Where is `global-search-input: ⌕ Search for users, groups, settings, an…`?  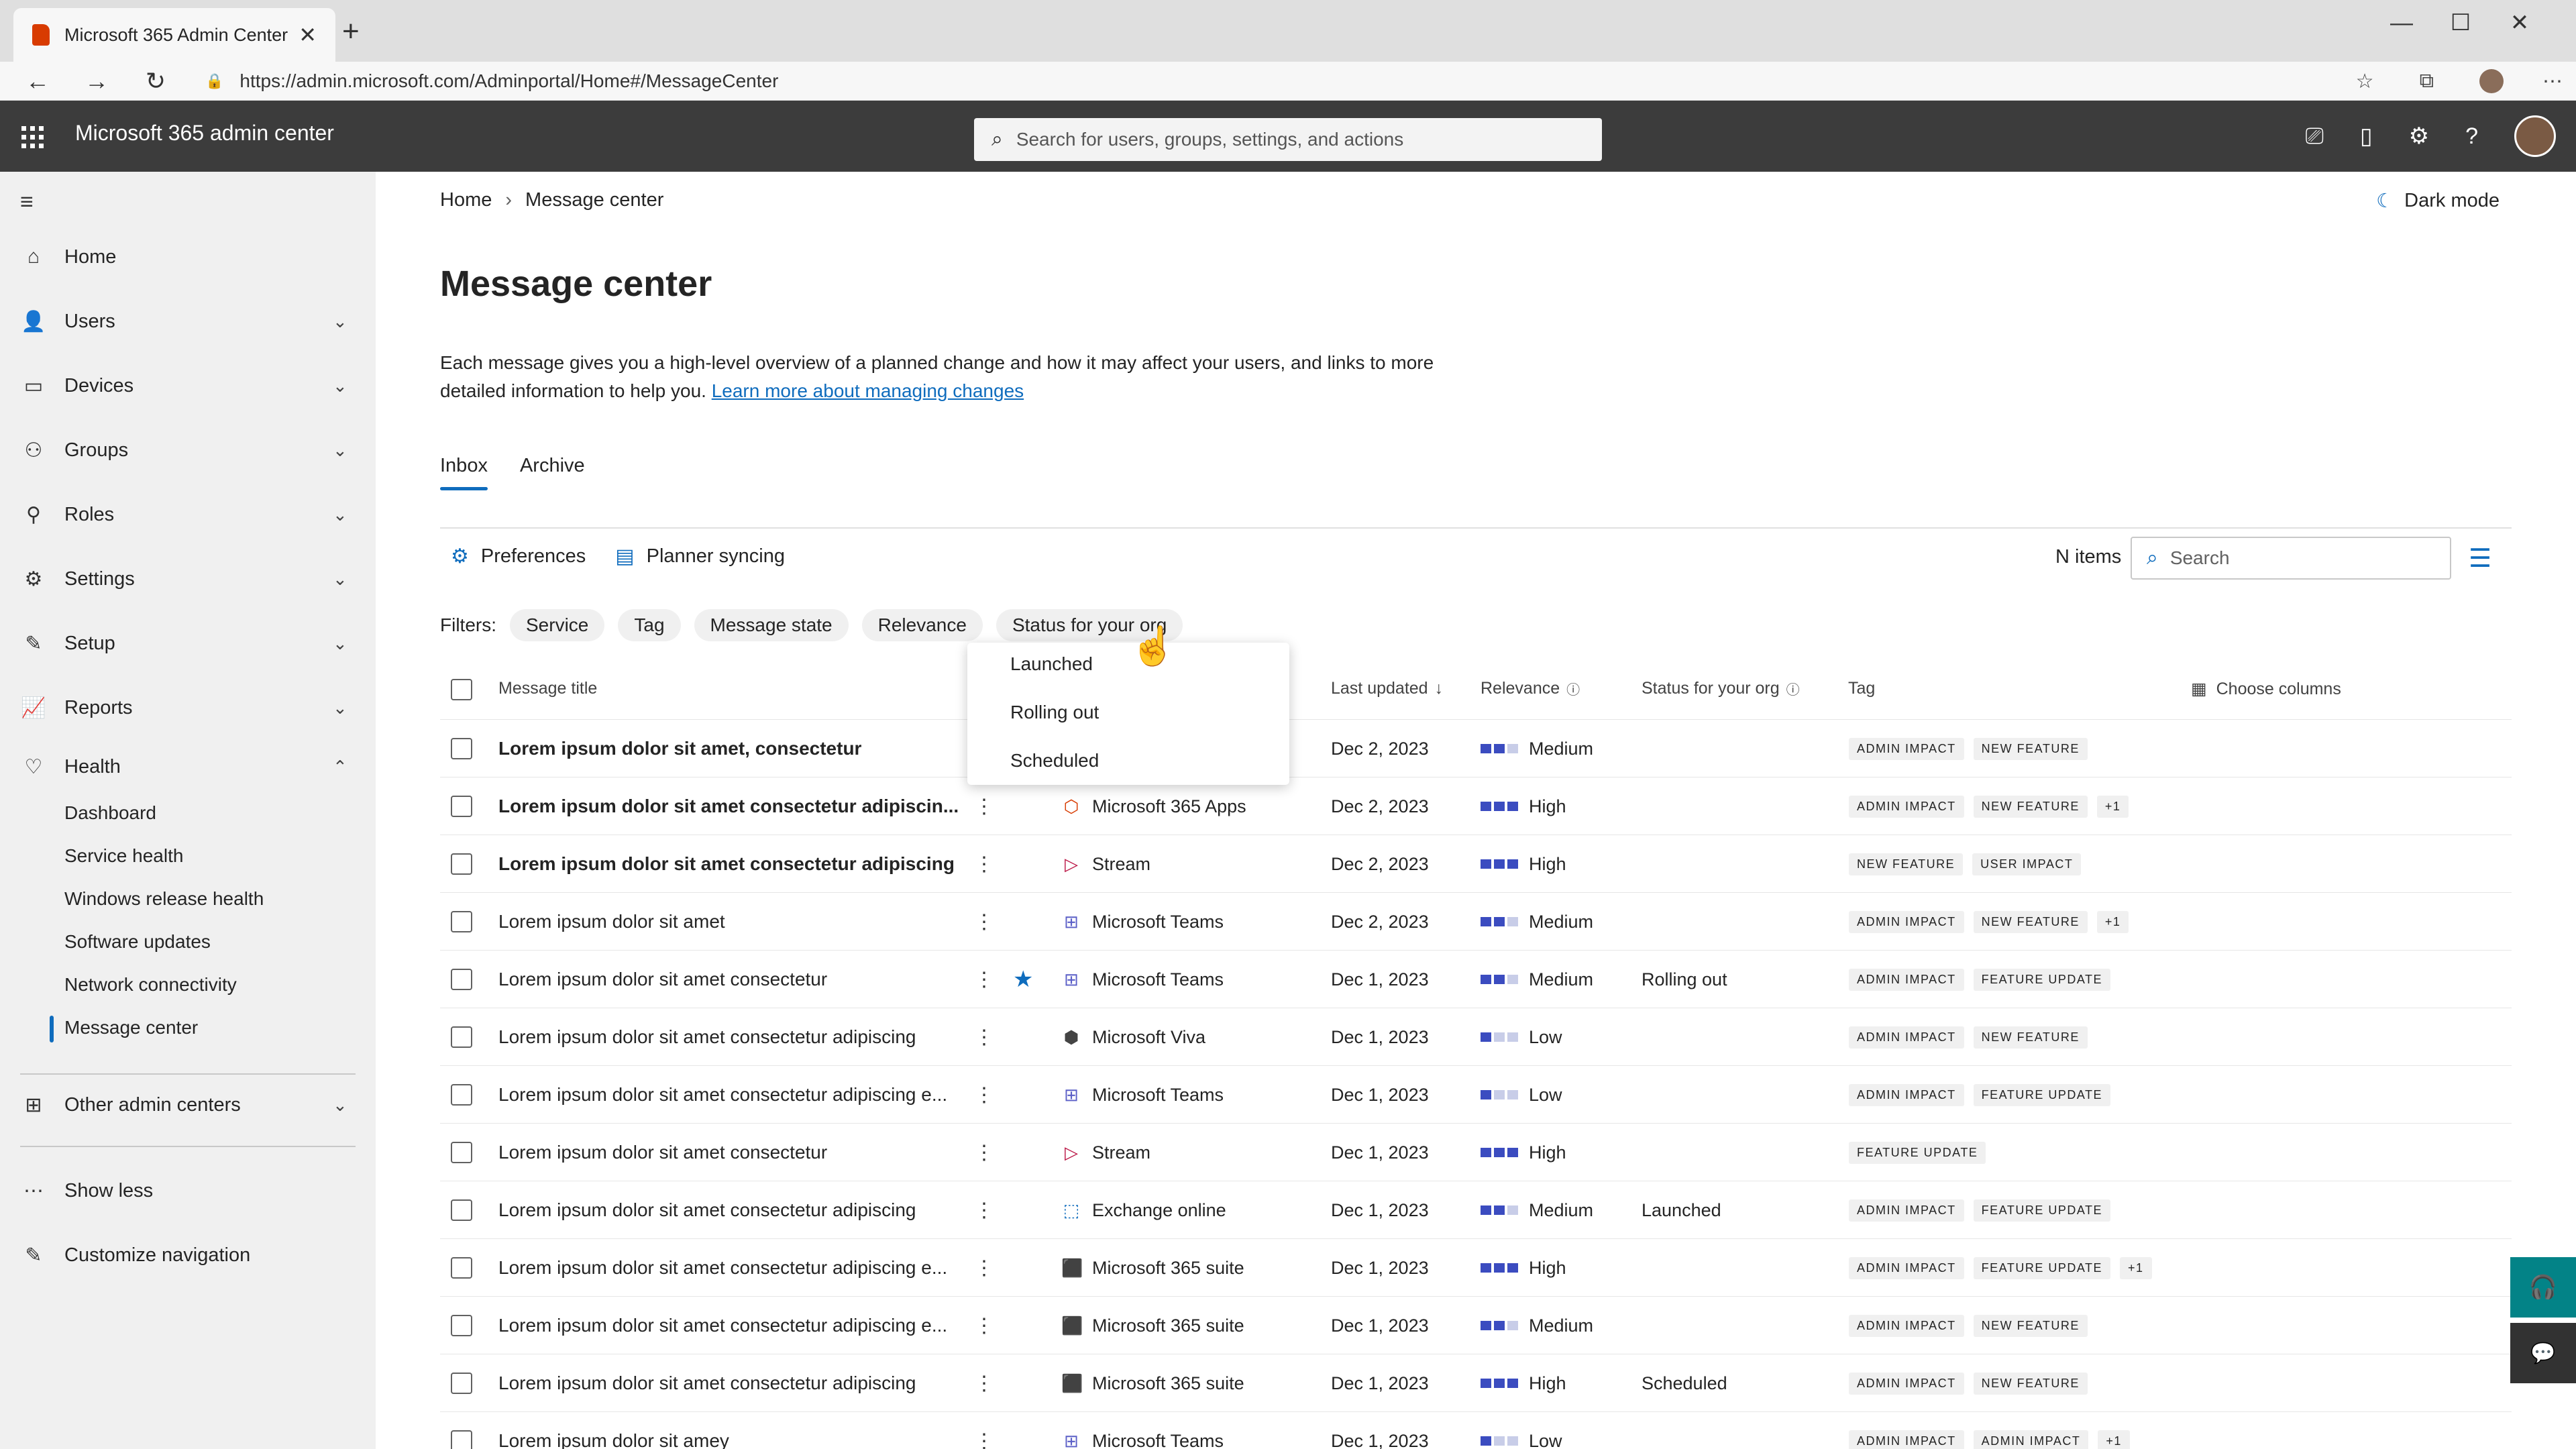
global-search-input: ⌕ Search for users, groups, settings, an… is located at coordinates (1288, 139).